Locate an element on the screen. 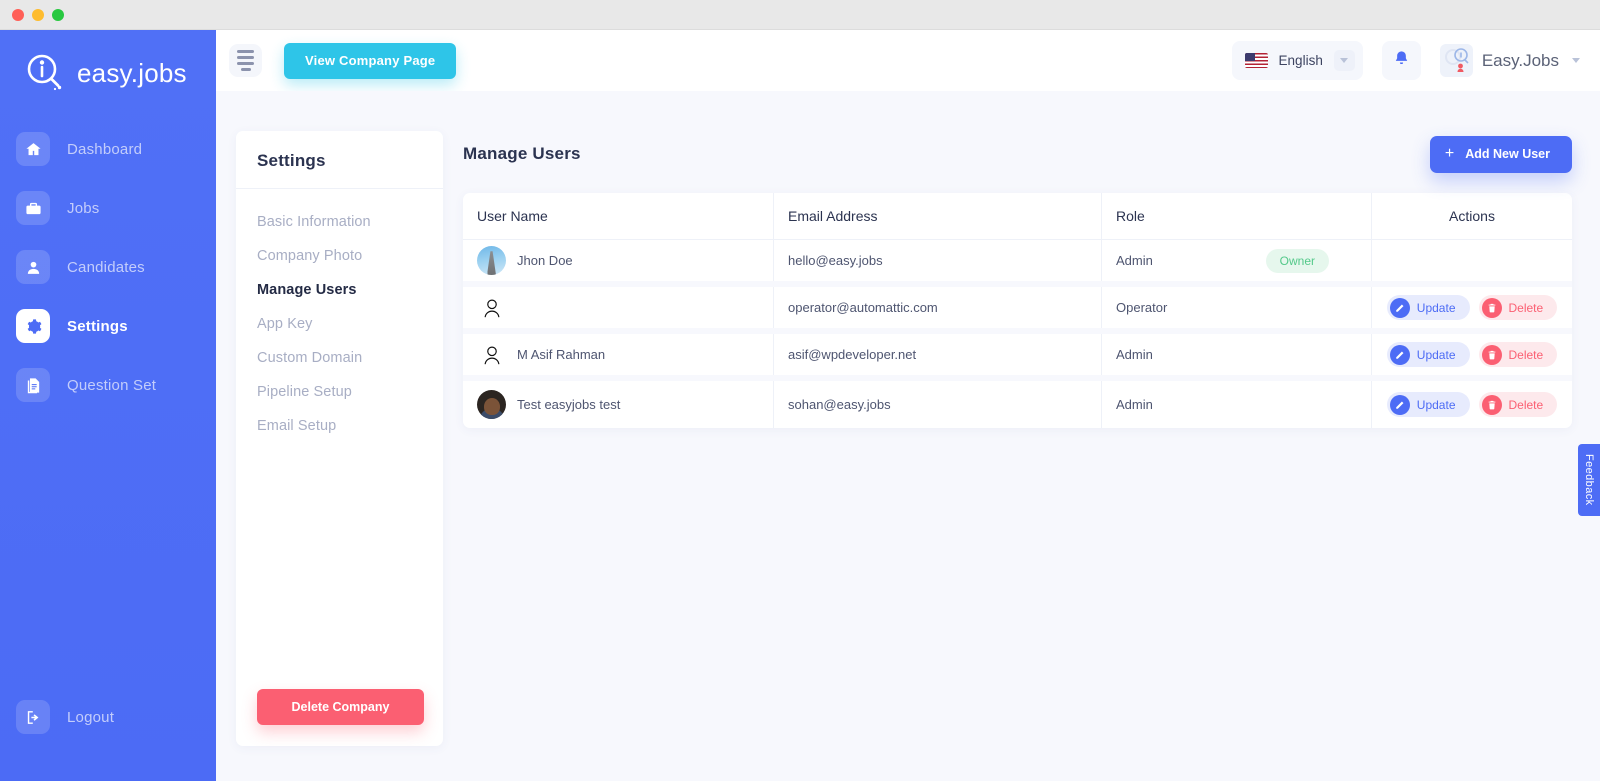  feedback-label: Feedback is located at coordinates (1589, 480).